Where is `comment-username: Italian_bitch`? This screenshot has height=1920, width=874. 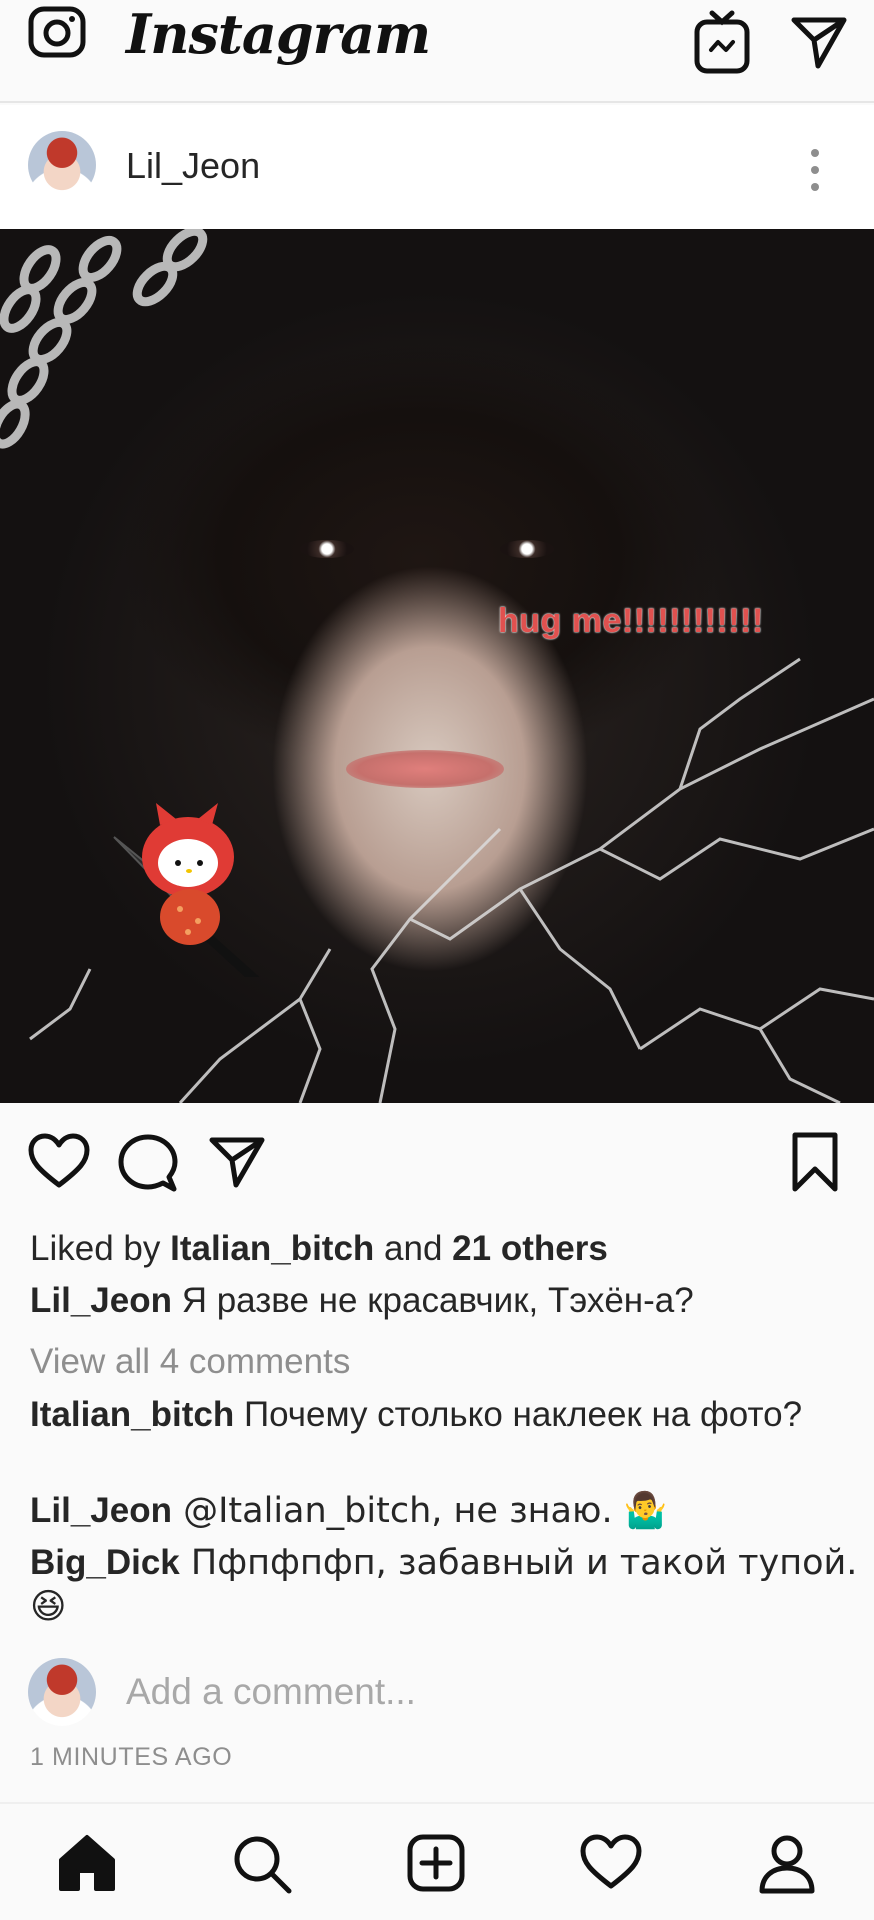
comment-username: Italian_bitch is located at coordinates (132, 1414).